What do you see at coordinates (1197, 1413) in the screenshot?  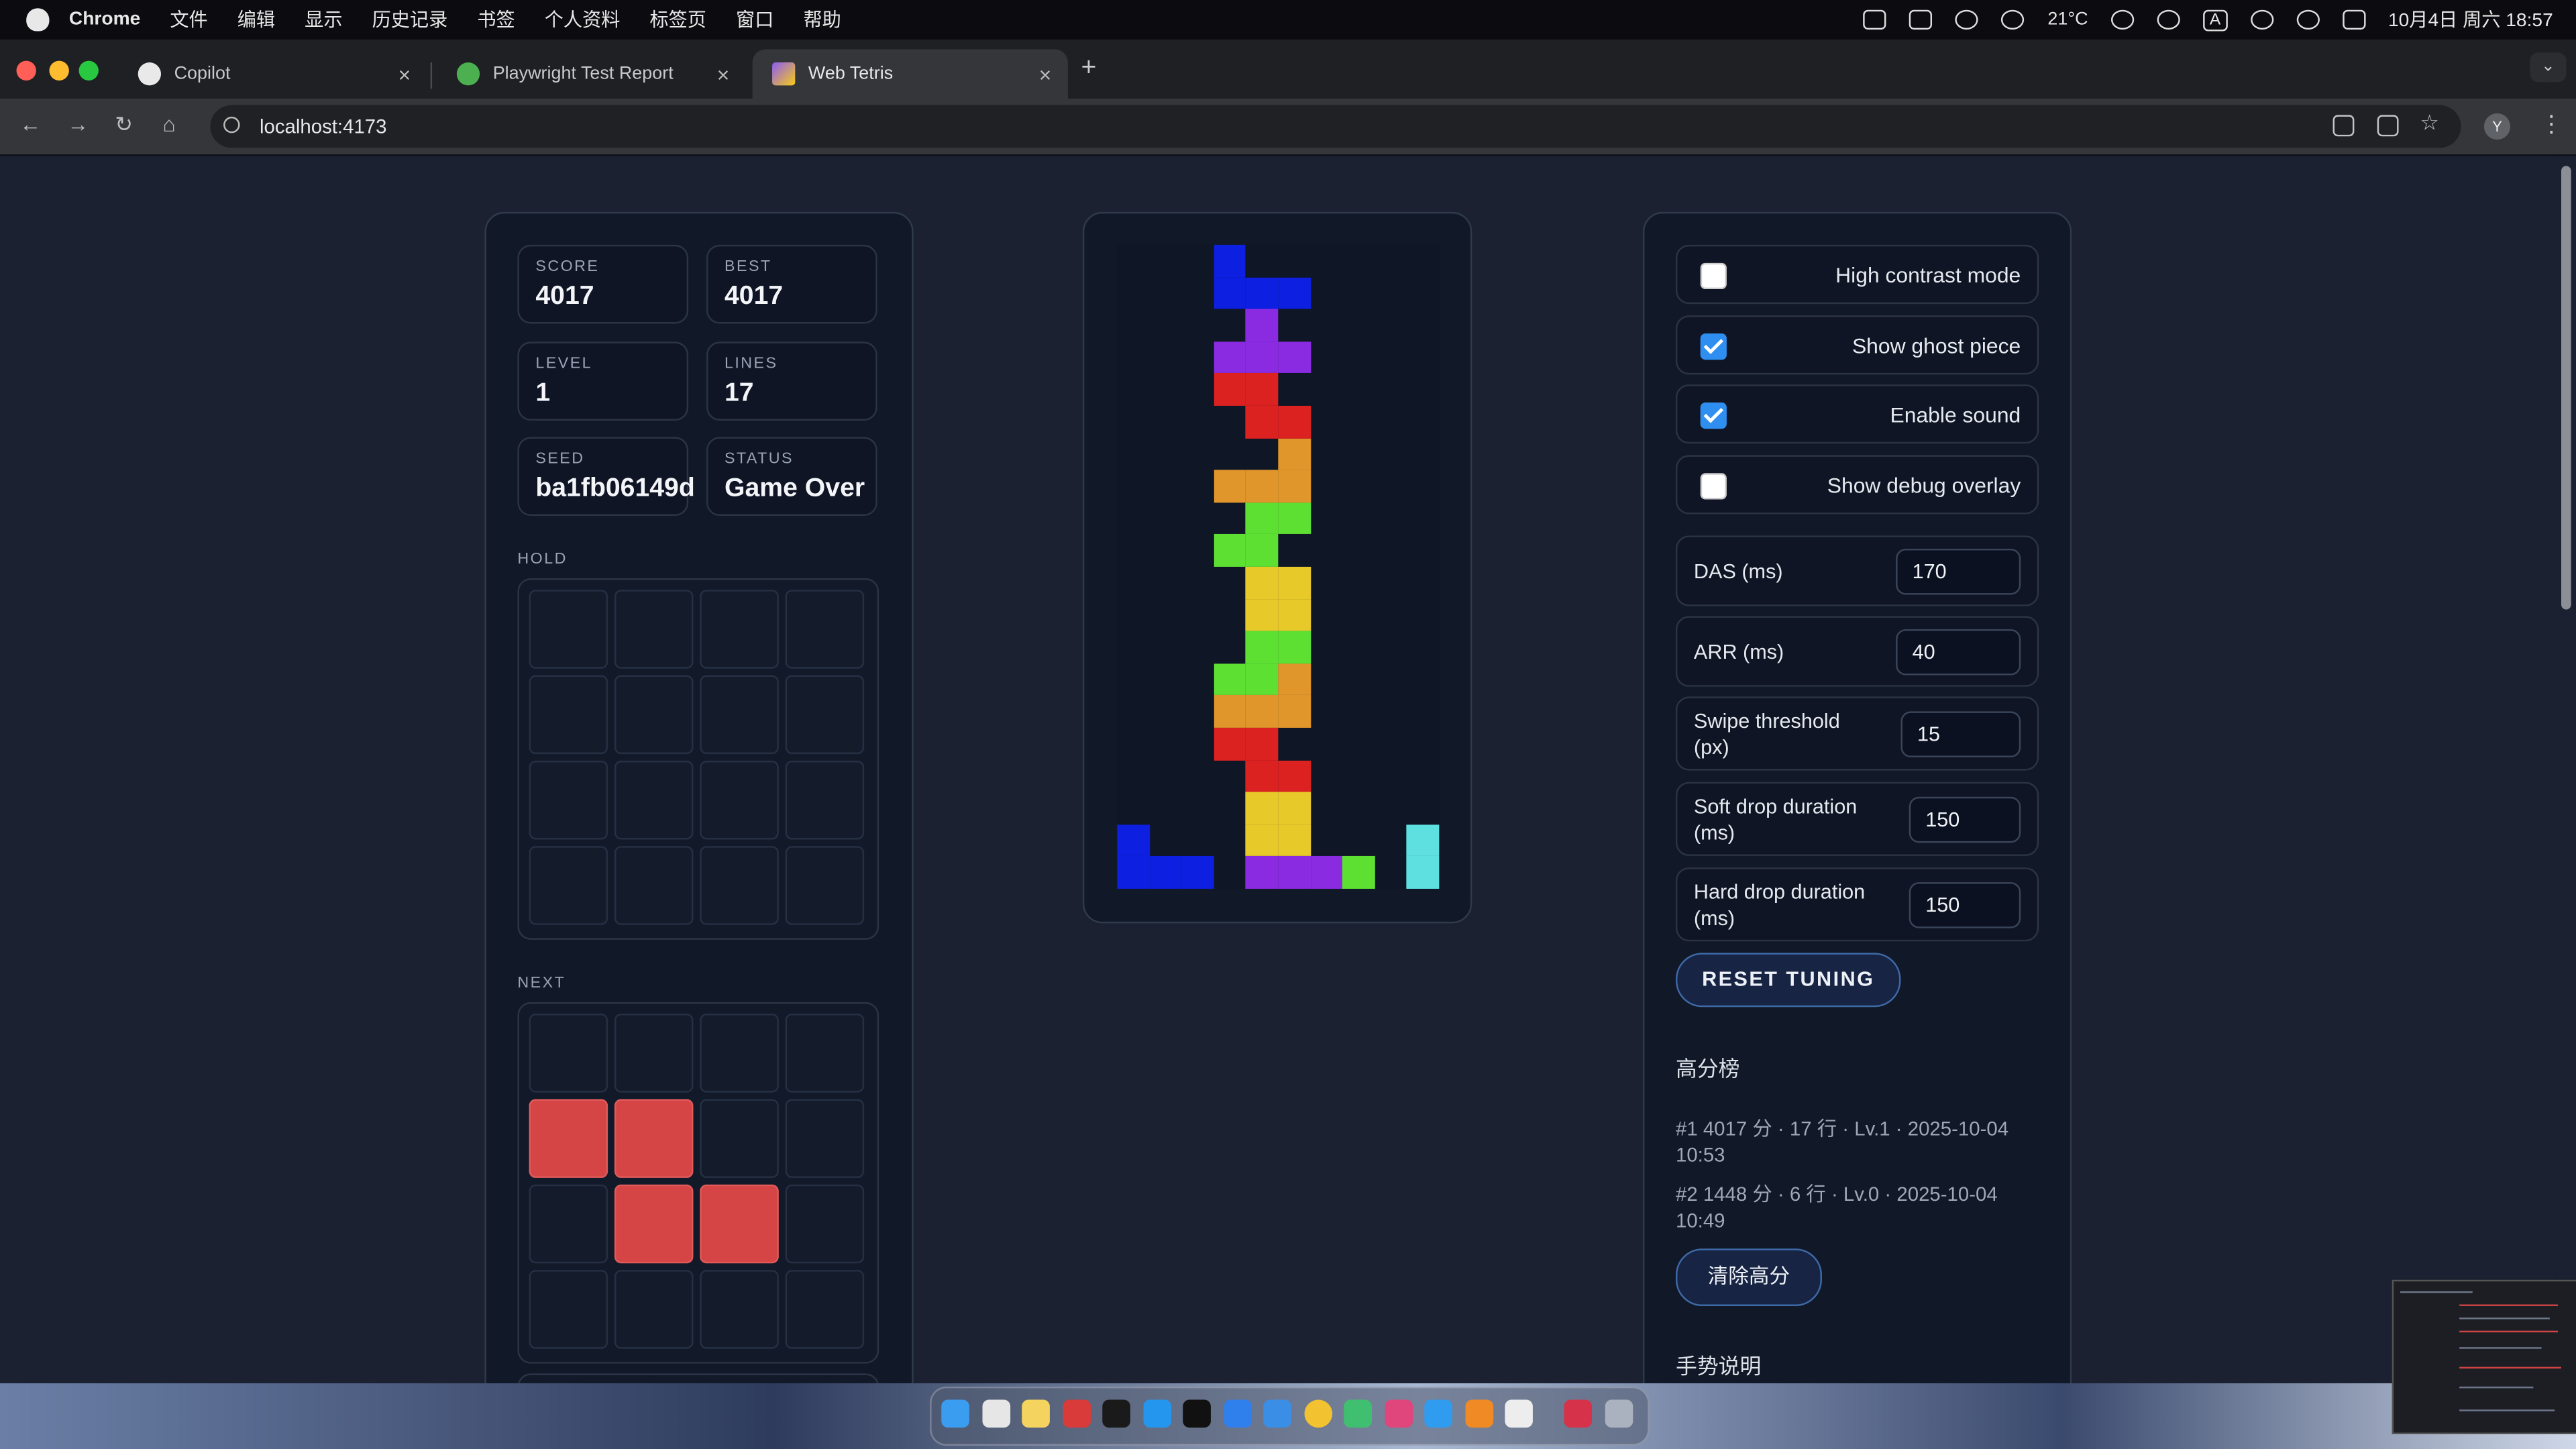 I see `terminal-icon` at bounding box center [1197, 1413].